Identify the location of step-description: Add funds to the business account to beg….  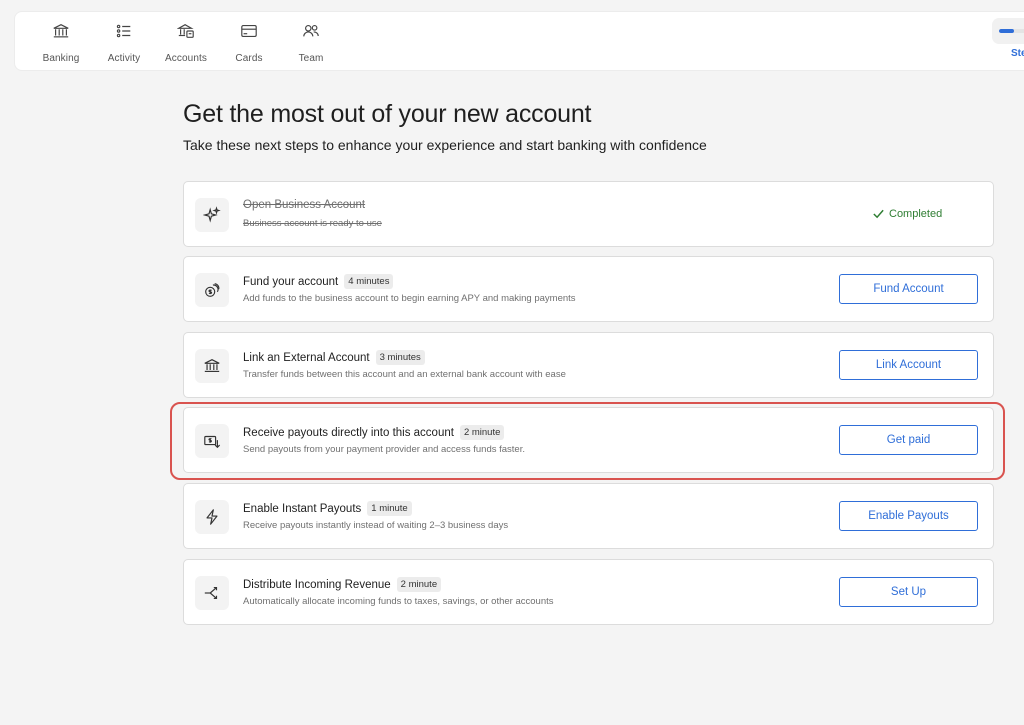
(409, 298).